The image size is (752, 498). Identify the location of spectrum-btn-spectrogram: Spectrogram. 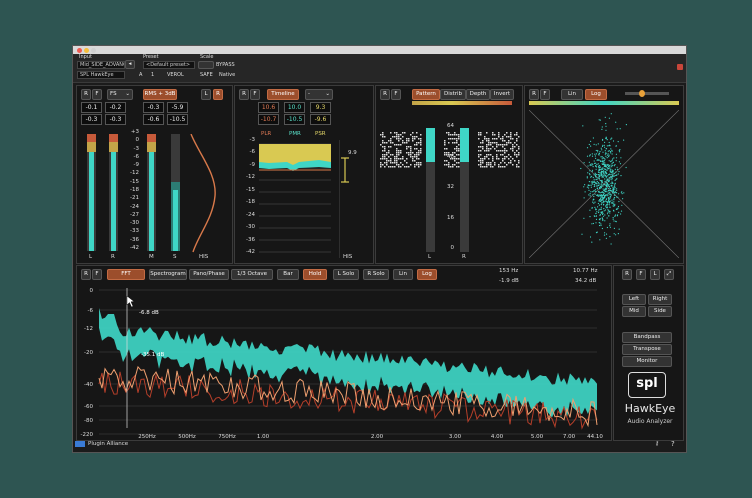
(168, 274).